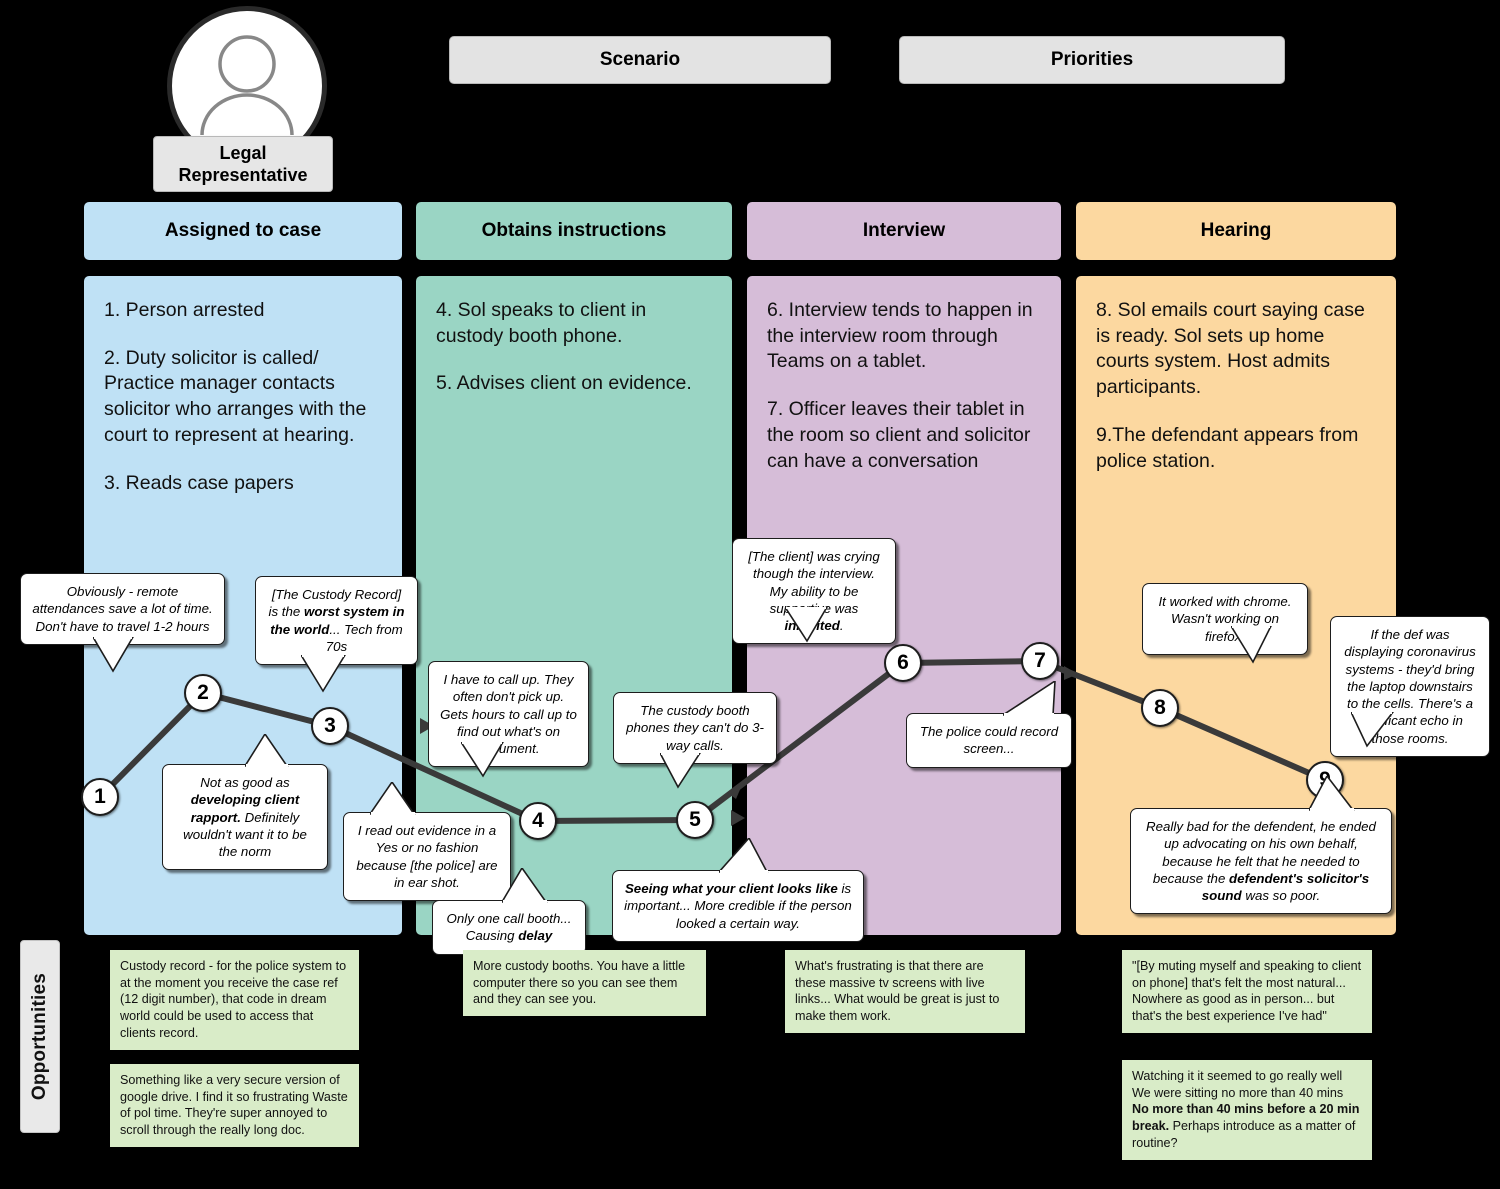  I want to click on journey-node-4: 4, so click(538, 821).